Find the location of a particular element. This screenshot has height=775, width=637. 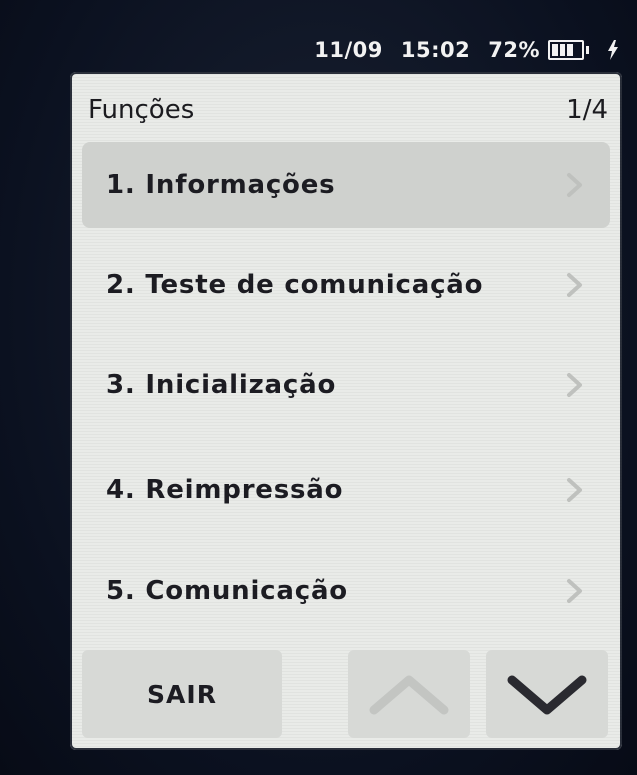

menu-item-label: 3. Inicialização is located at coordinates (221, 385).